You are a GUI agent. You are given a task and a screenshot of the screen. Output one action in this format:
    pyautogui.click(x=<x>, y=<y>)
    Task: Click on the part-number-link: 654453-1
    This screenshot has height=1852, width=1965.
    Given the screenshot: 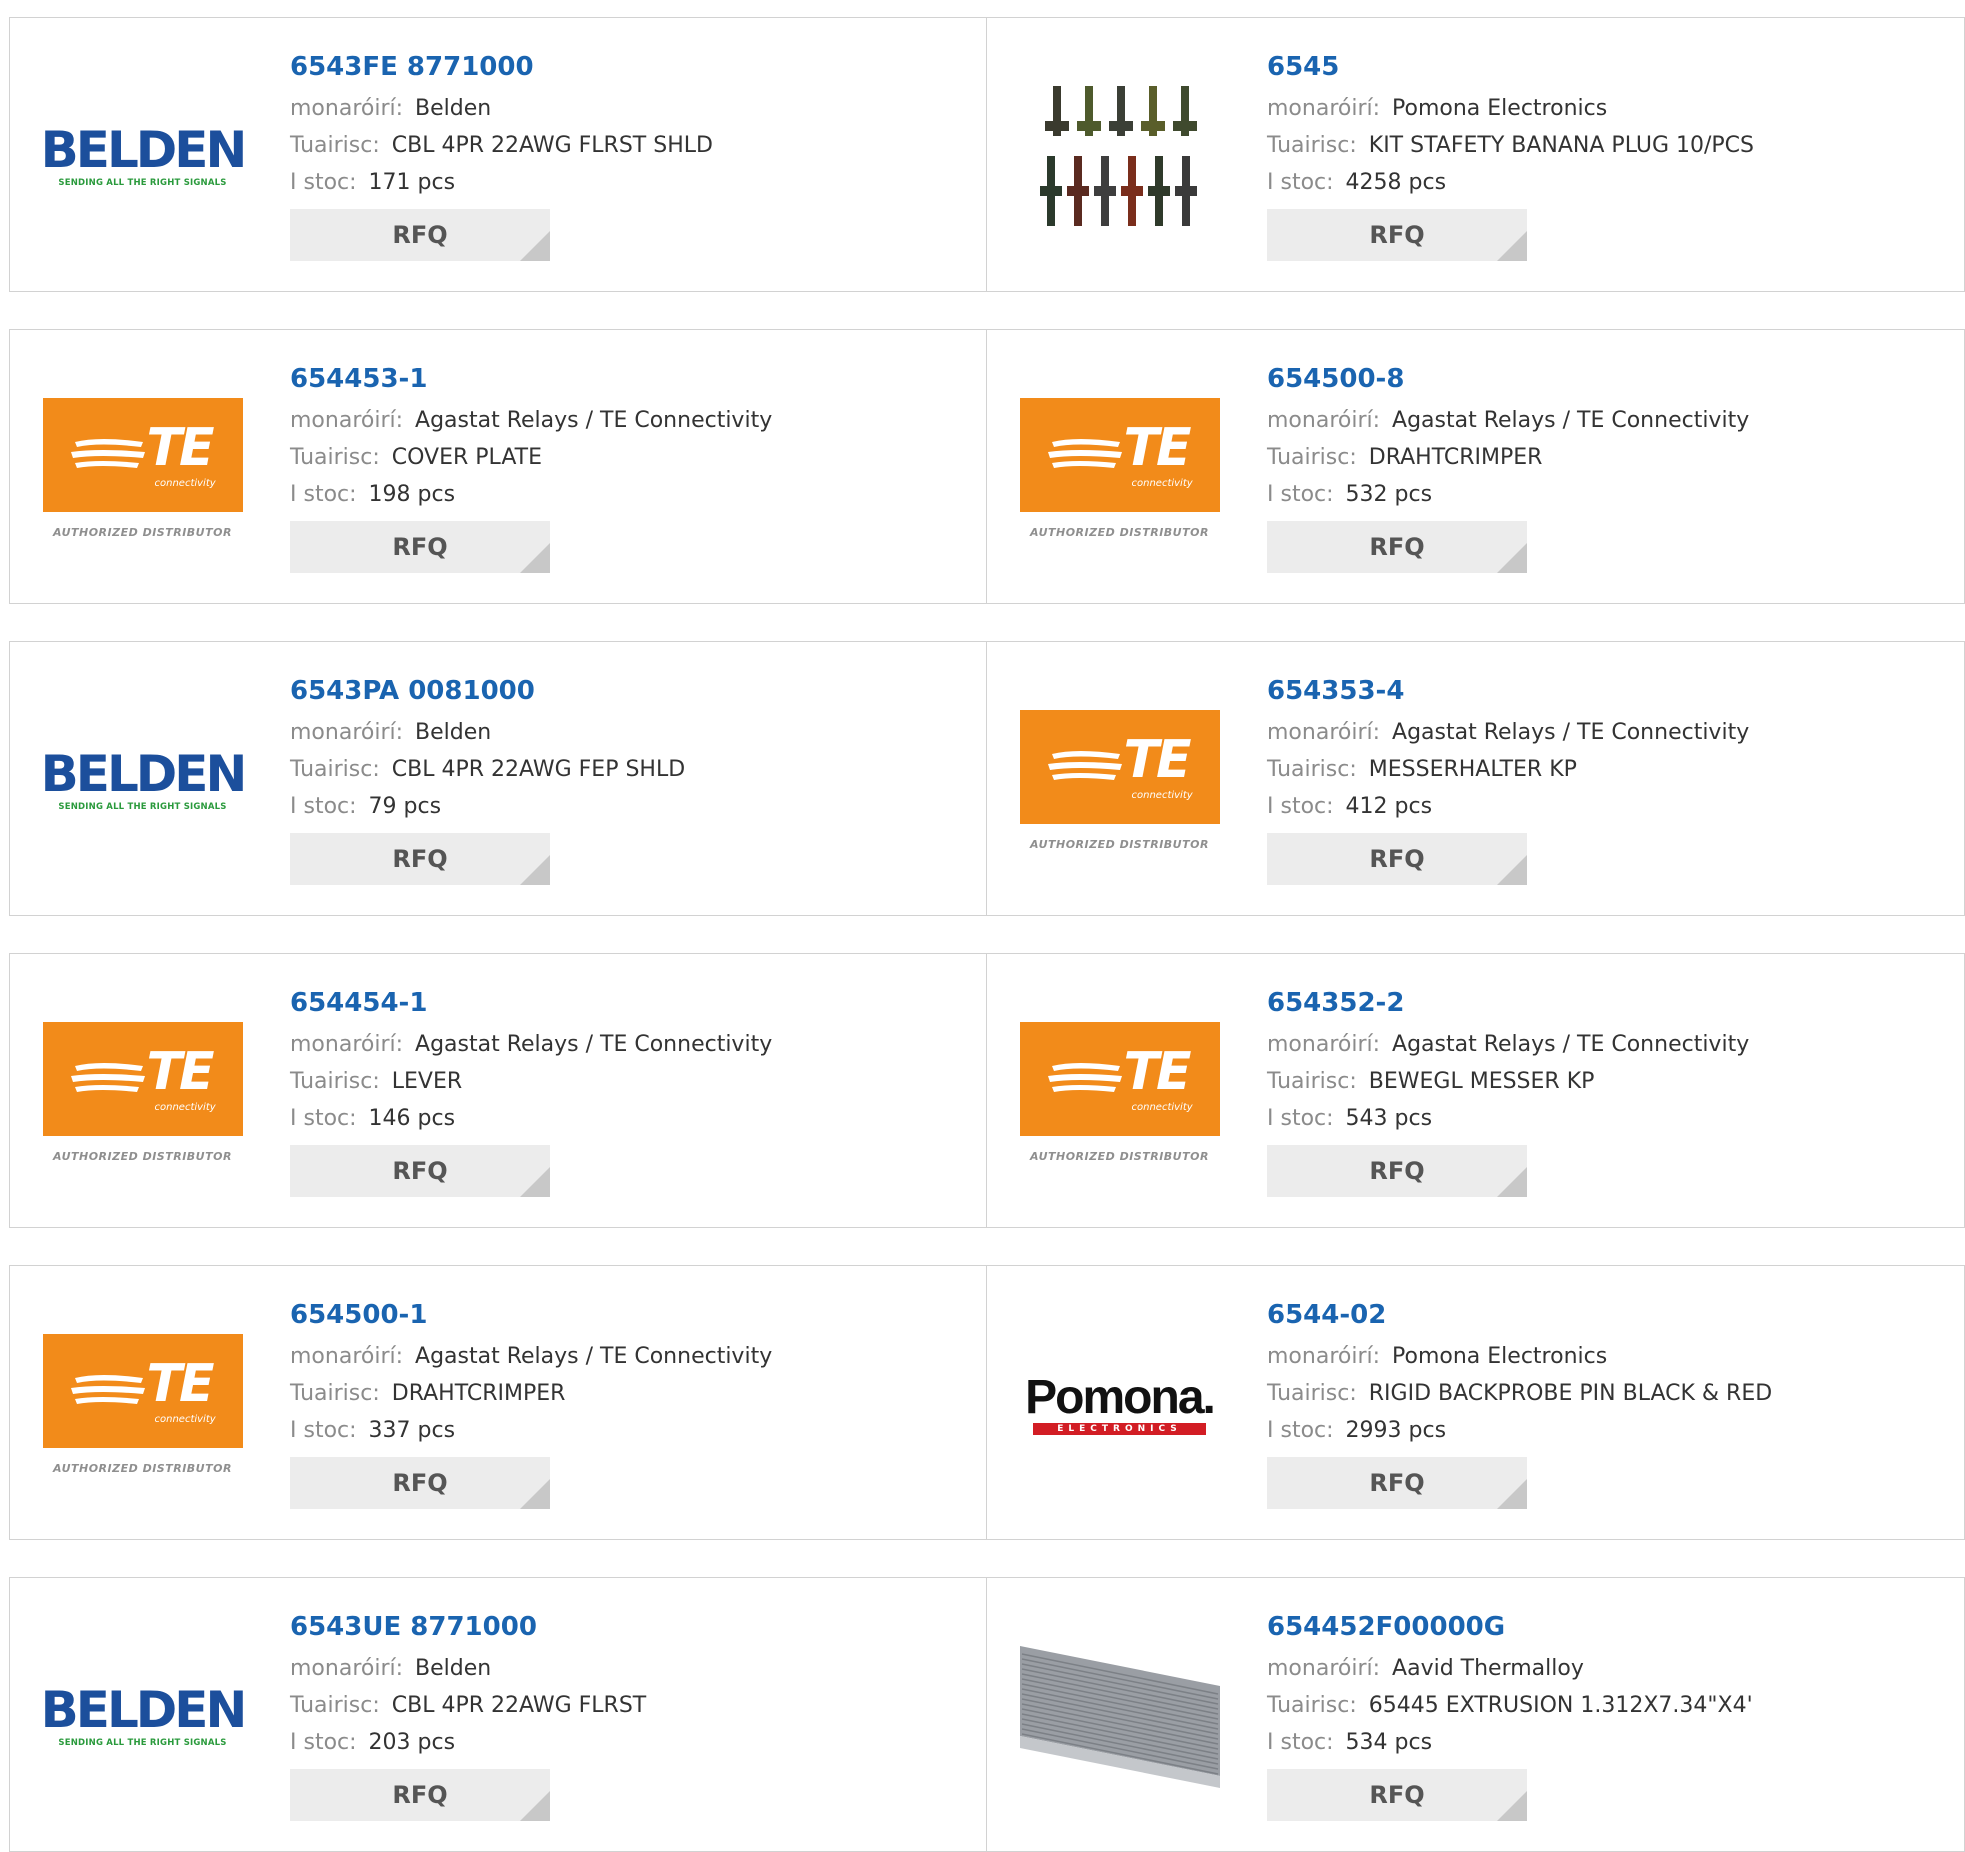 What is the action you would take?
    pyautogui.click(x=628, y=379)
    